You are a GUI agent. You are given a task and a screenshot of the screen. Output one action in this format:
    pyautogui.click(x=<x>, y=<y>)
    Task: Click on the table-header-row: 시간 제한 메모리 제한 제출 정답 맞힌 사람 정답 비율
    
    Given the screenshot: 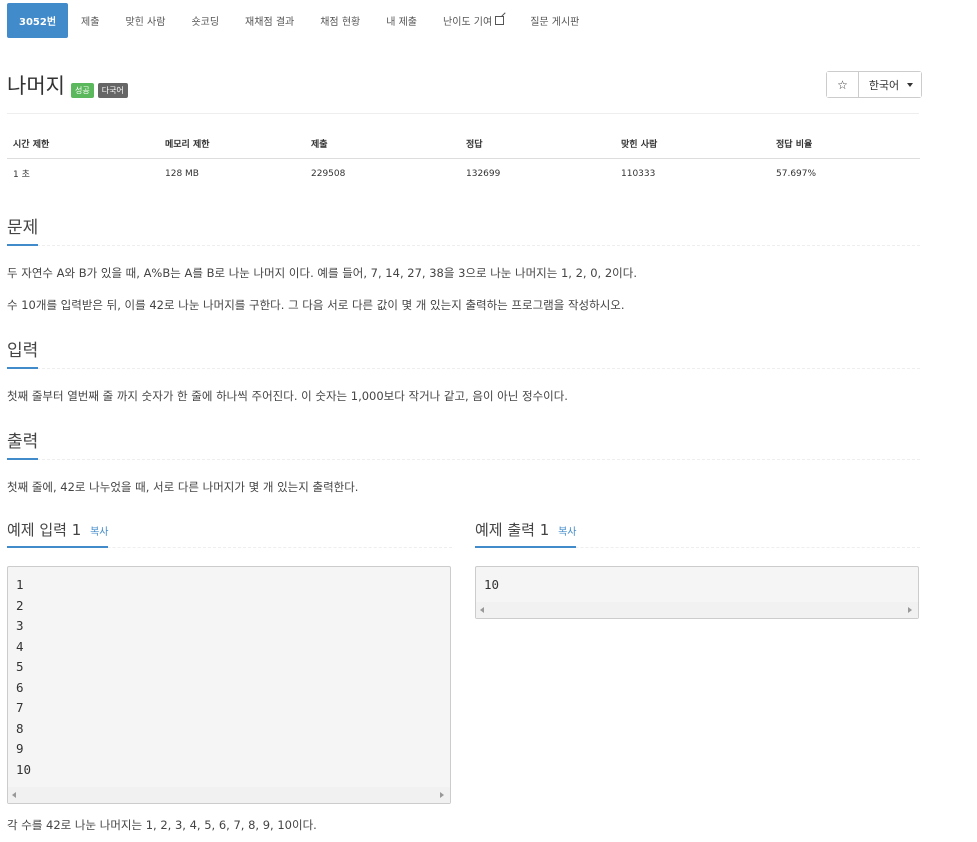 What is the action you would take?
    pyautogui.click(x=463, y=145)
    